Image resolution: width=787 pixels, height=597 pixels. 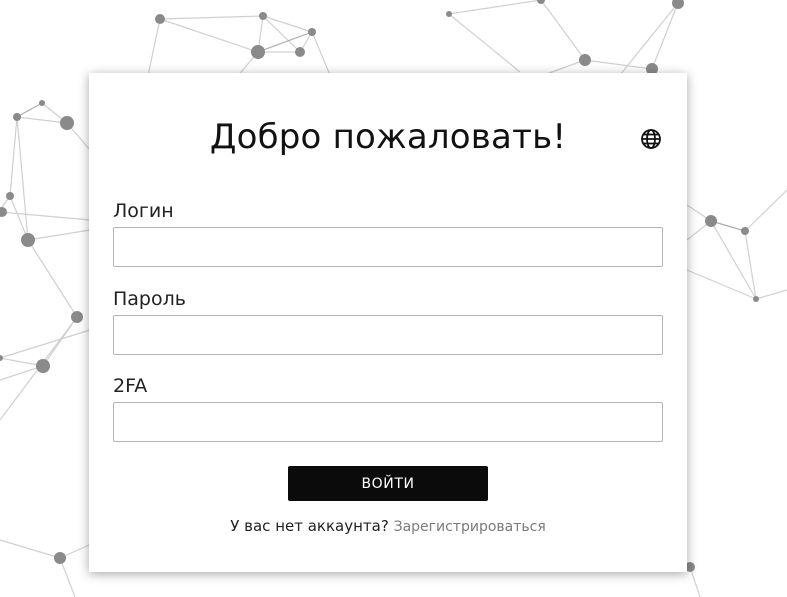 What do you see at coordinates (149, 299) in the screenshot?
I see `password-label: Пароль` at bounding box center [149, 299].